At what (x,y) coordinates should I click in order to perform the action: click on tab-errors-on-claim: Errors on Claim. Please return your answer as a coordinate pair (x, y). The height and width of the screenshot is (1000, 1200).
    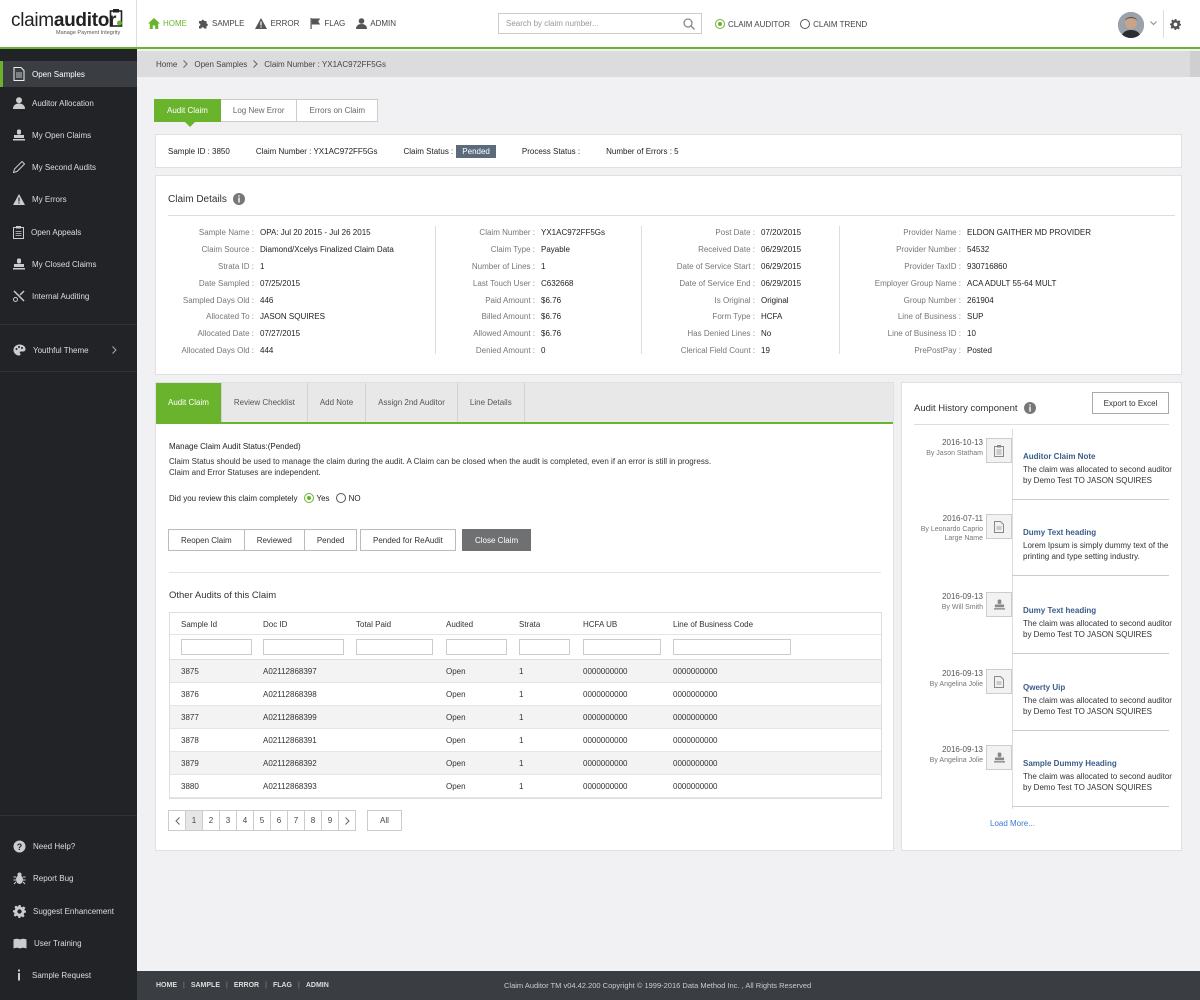
    Looking at the image, I should click on (337, 110).